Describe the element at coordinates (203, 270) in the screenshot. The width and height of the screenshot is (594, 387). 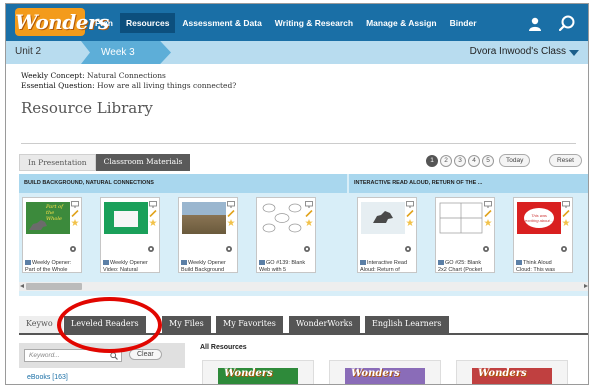
I see `card-label-line2: Build Background` at that location.